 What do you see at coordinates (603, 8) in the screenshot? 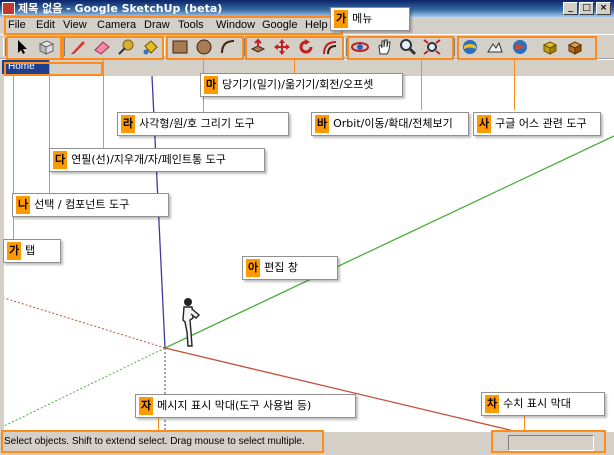
I see `close-button: ×` at bounding box center [603, 8].